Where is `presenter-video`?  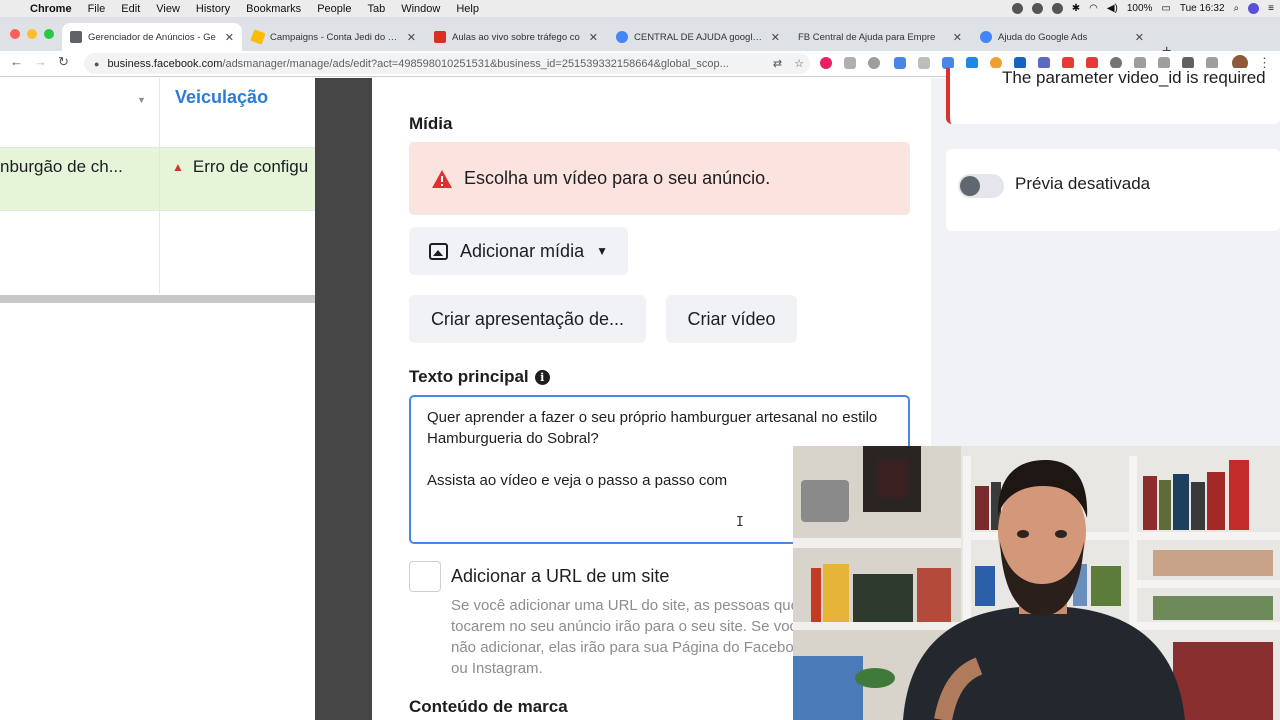
presenter-video is located at coordinates (1036, 583).